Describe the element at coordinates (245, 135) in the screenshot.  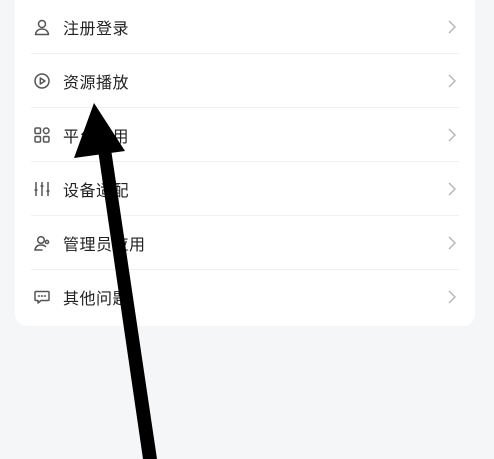
I see `menu-item-platform-apps: 平台应用` at that location.